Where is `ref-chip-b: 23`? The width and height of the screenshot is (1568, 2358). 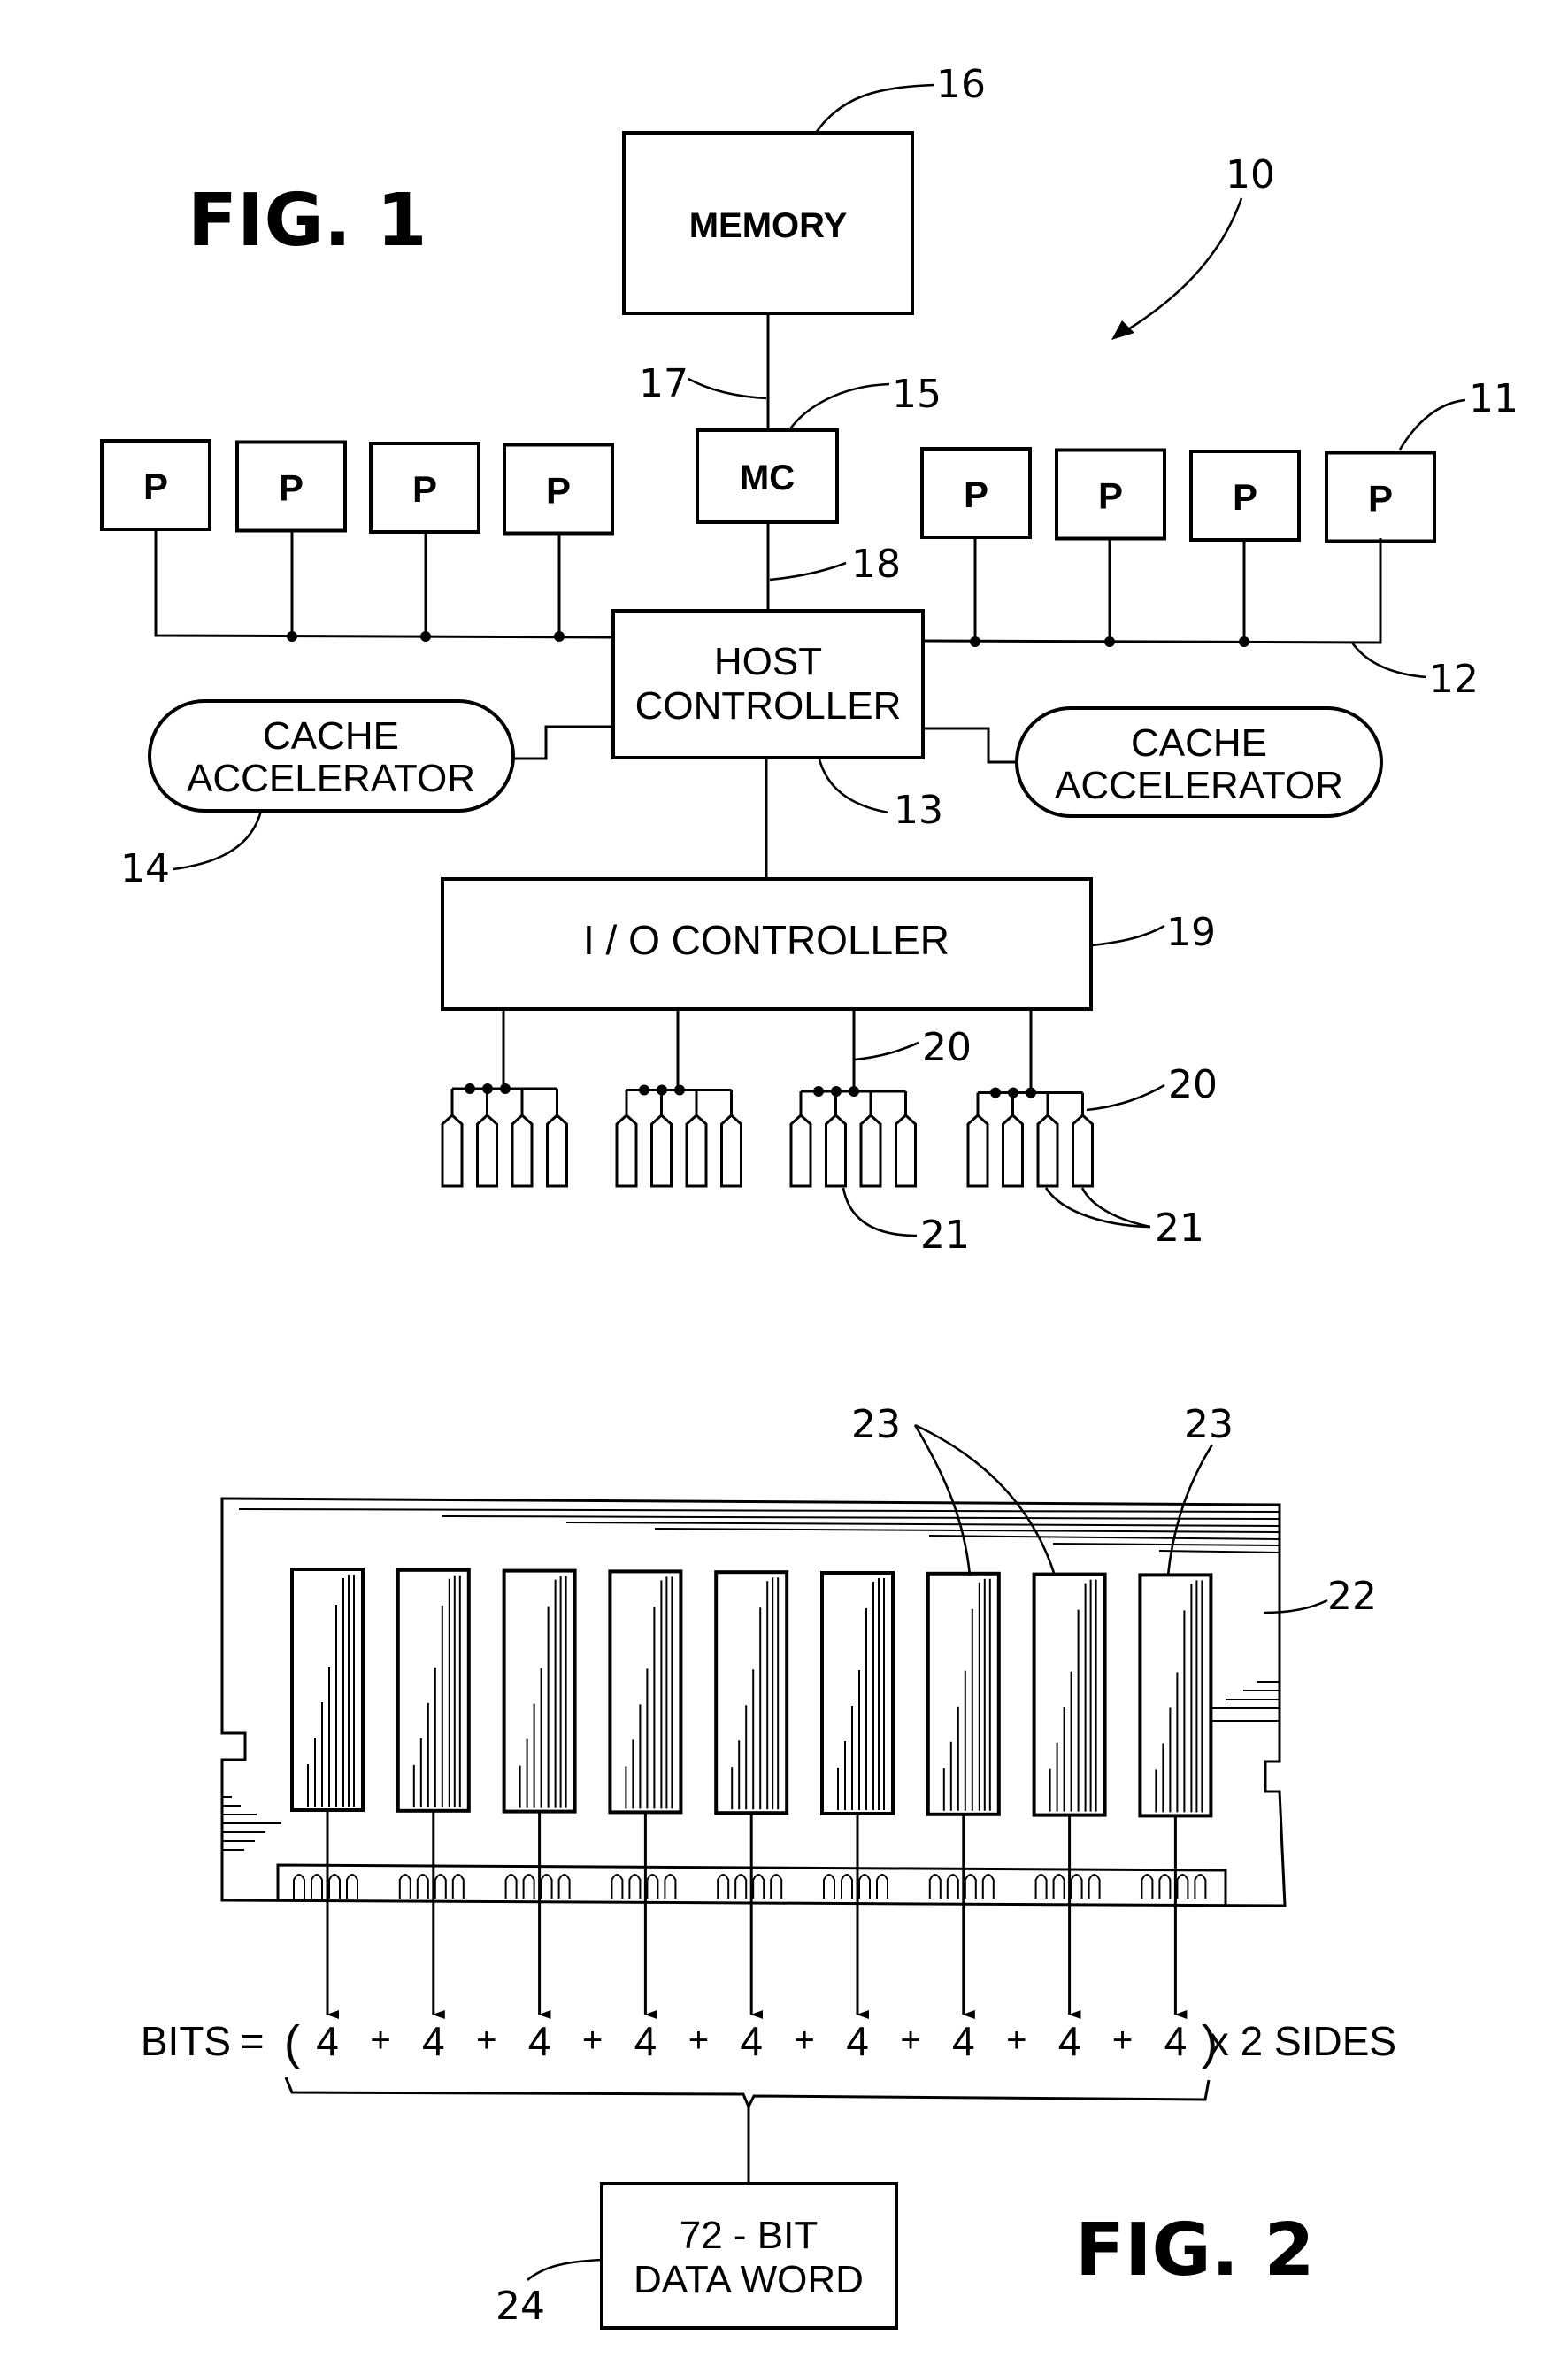
ref-chip-b: 23 is located at coordinates (1209, 1424).